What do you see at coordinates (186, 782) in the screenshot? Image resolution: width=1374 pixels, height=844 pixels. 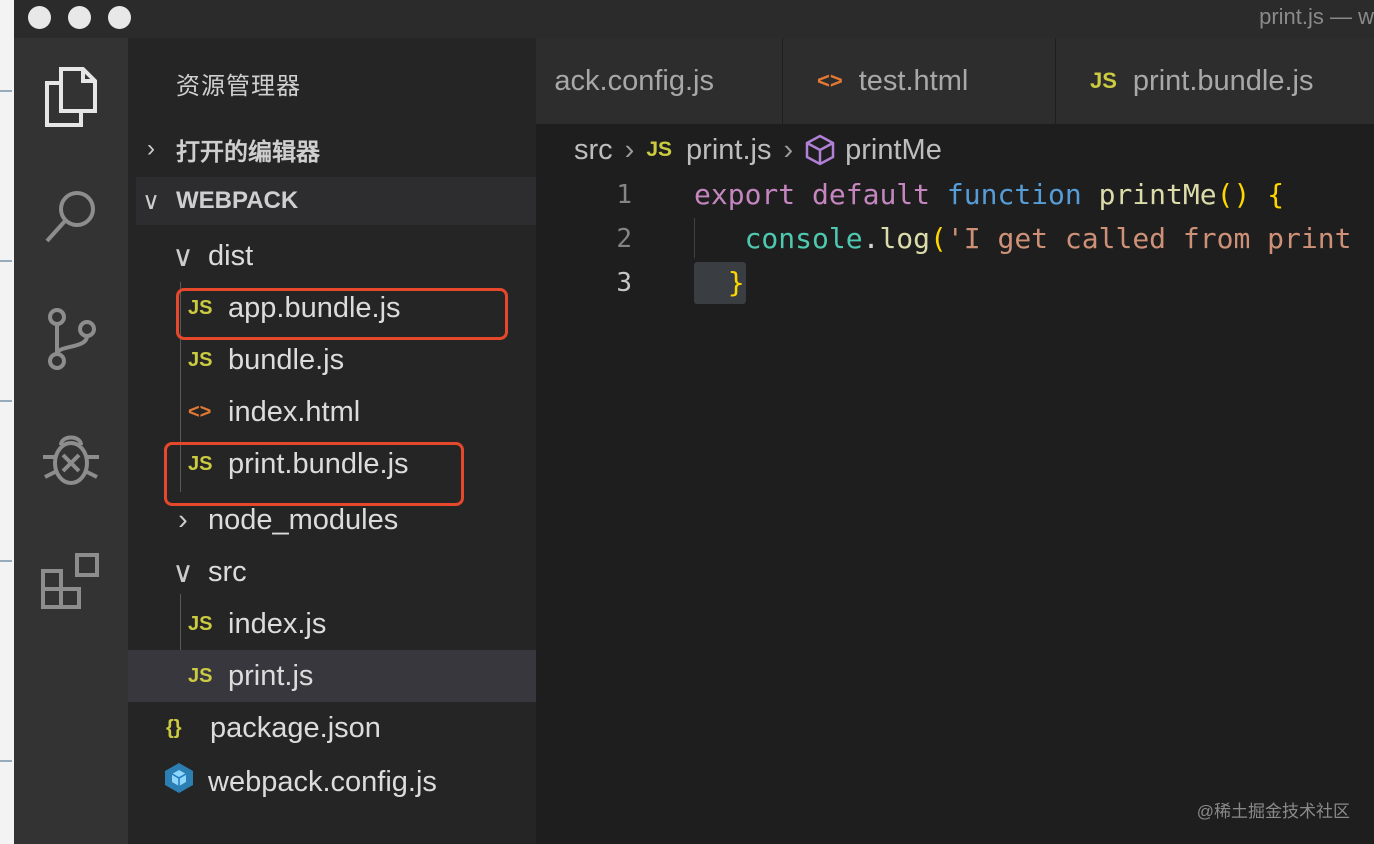 I see `webpack-cube-icon` at bounding box center [186, 782].